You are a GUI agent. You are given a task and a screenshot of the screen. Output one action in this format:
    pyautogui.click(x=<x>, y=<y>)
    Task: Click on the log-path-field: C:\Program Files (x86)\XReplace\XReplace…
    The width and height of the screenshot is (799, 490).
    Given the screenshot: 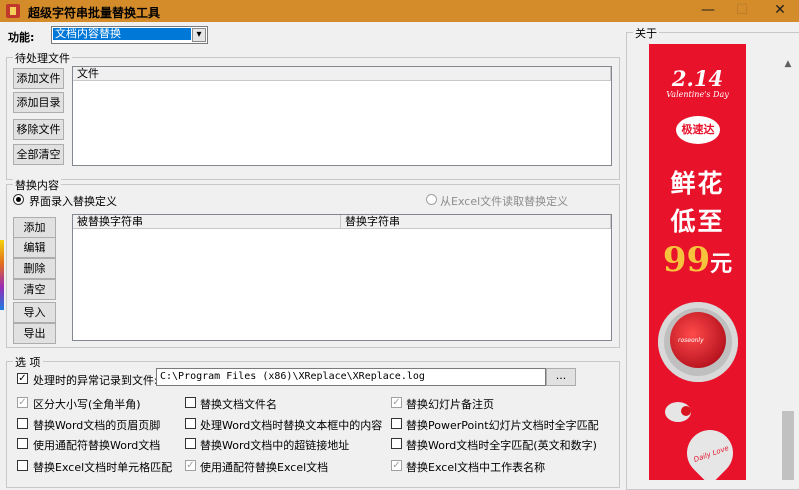 What is the action you would take?
    pyautogui.click(x=351, y=377)
    